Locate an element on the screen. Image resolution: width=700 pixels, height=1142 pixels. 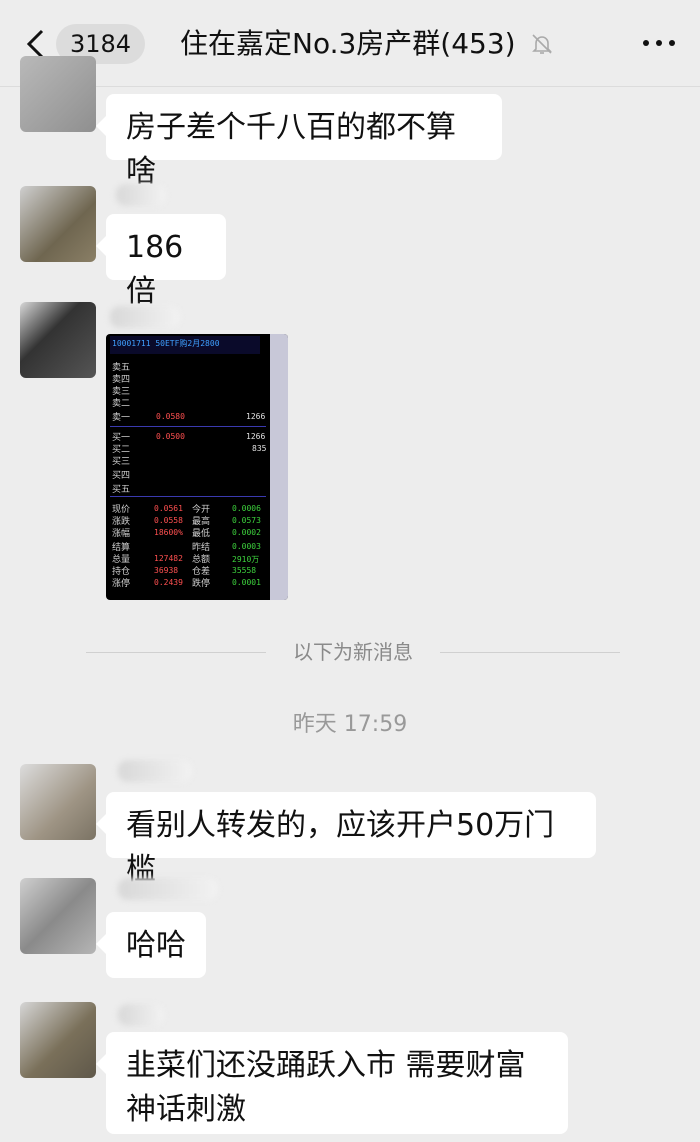
stat-label-2: 最低 is located at coordinates (201, 534).